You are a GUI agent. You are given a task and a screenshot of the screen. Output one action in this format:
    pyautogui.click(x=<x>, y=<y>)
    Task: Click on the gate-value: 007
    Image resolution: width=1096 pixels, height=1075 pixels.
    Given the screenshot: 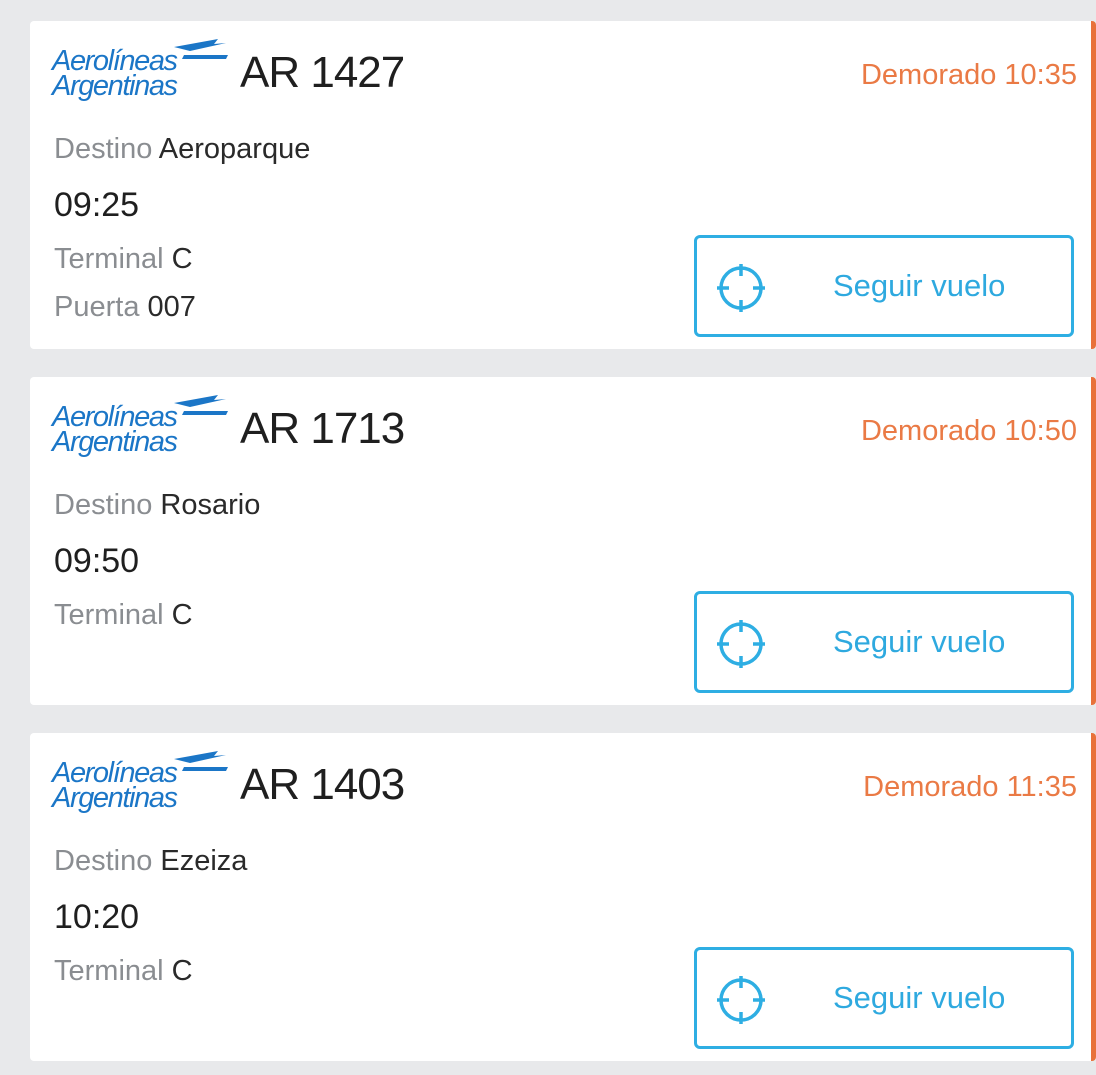 What is the action you would take?
    pyautogui.click(x=171, y=307)
    